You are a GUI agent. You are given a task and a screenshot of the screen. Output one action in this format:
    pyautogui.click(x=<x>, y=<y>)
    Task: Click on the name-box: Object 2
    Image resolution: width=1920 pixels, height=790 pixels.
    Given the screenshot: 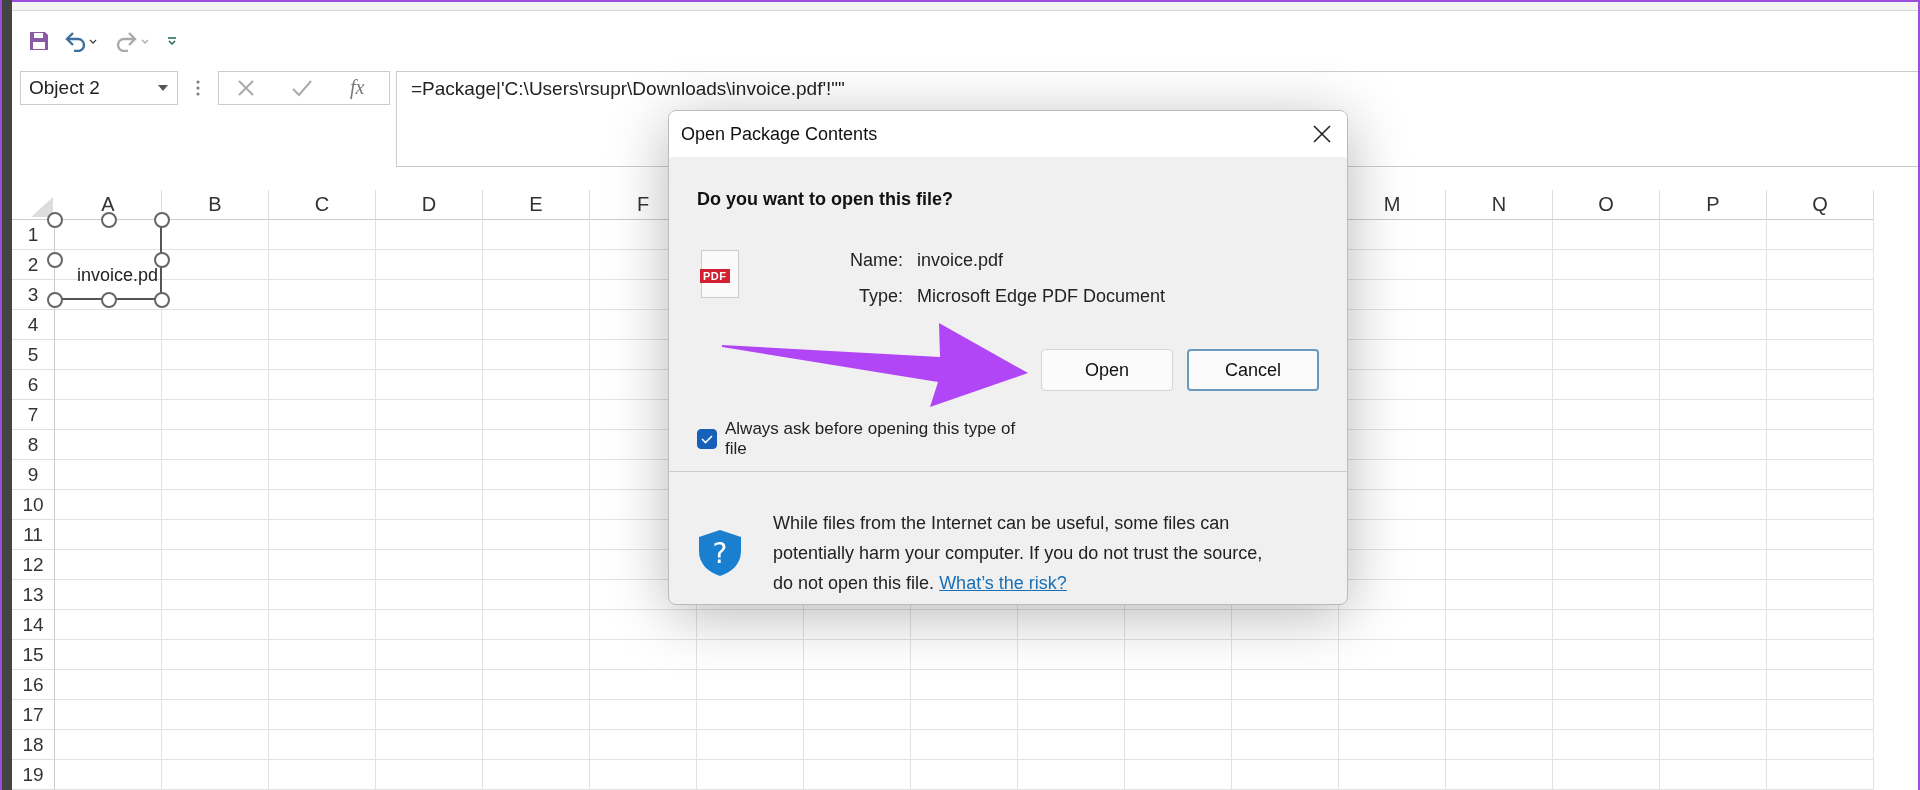 What is the action you would take?
    pyautogui.click(x=99, y=88)
    